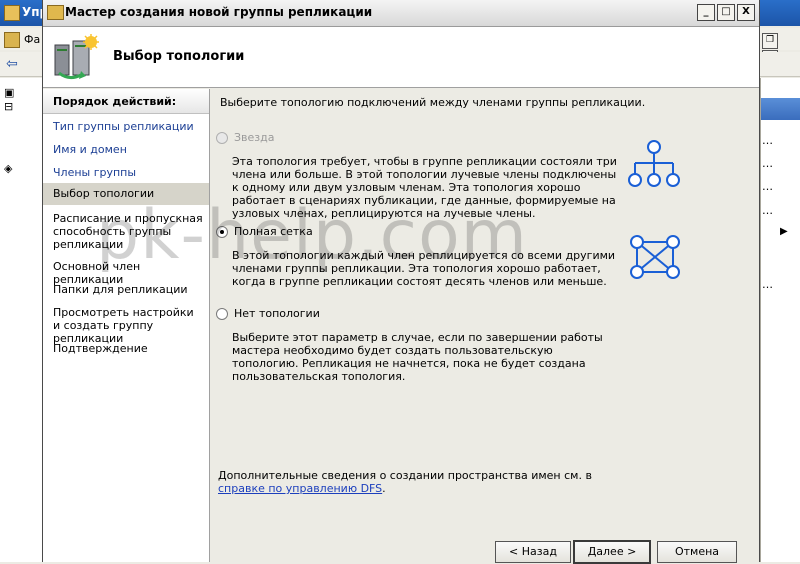  I want to click on full-mesh-topology-icon, so click(655, 257).